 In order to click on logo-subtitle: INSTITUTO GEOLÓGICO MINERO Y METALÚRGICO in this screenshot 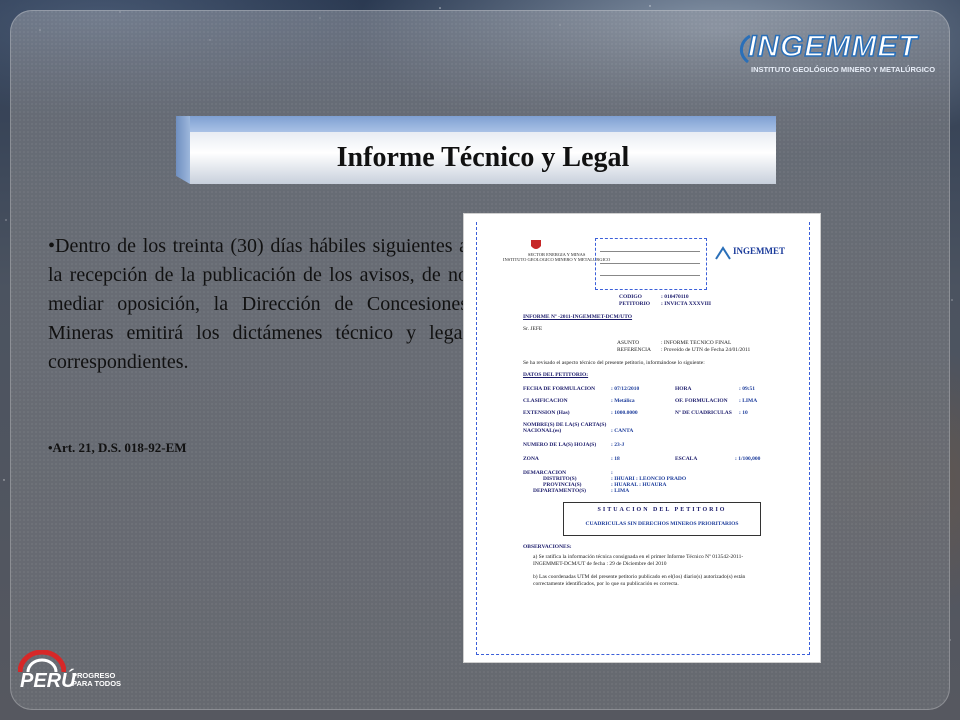, I will do `click(843, 69)`.